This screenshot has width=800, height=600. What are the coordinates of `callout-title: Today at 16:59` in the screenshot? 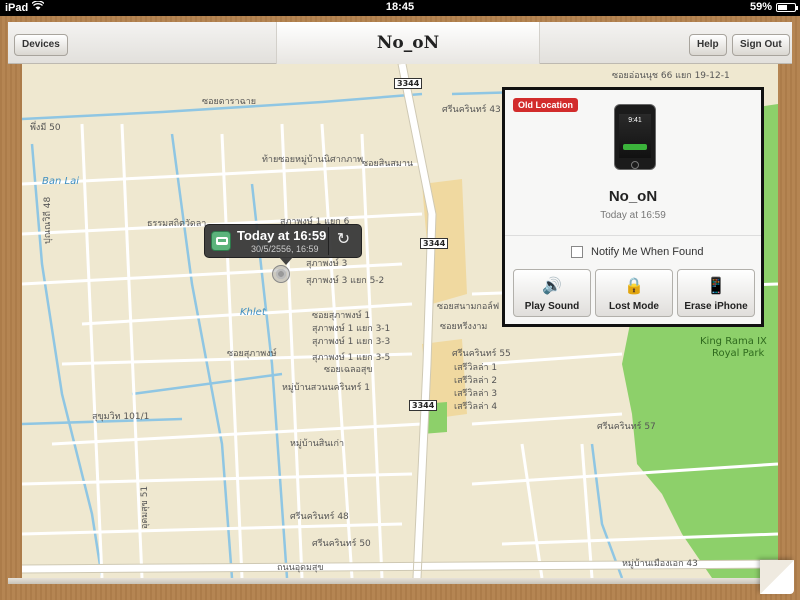 It's located at (282, 235).